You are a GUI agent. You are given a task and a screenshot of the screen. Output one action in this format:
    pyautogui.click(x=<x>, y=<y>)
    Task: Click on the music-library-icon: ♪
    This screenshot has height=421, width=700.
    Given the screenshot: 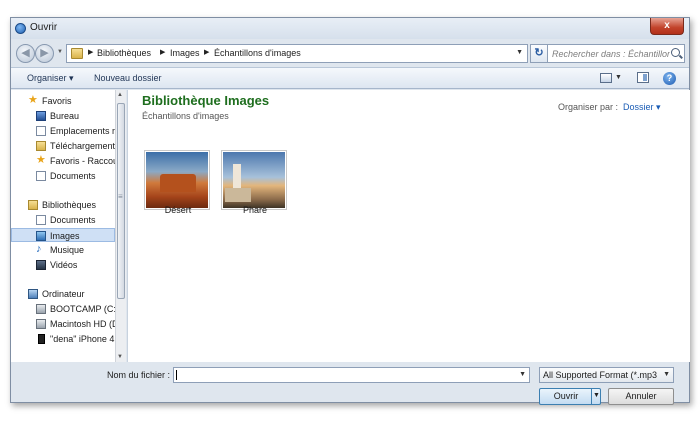 What is the action you would take?
    pyautogui.click(x=39, y=249)
    